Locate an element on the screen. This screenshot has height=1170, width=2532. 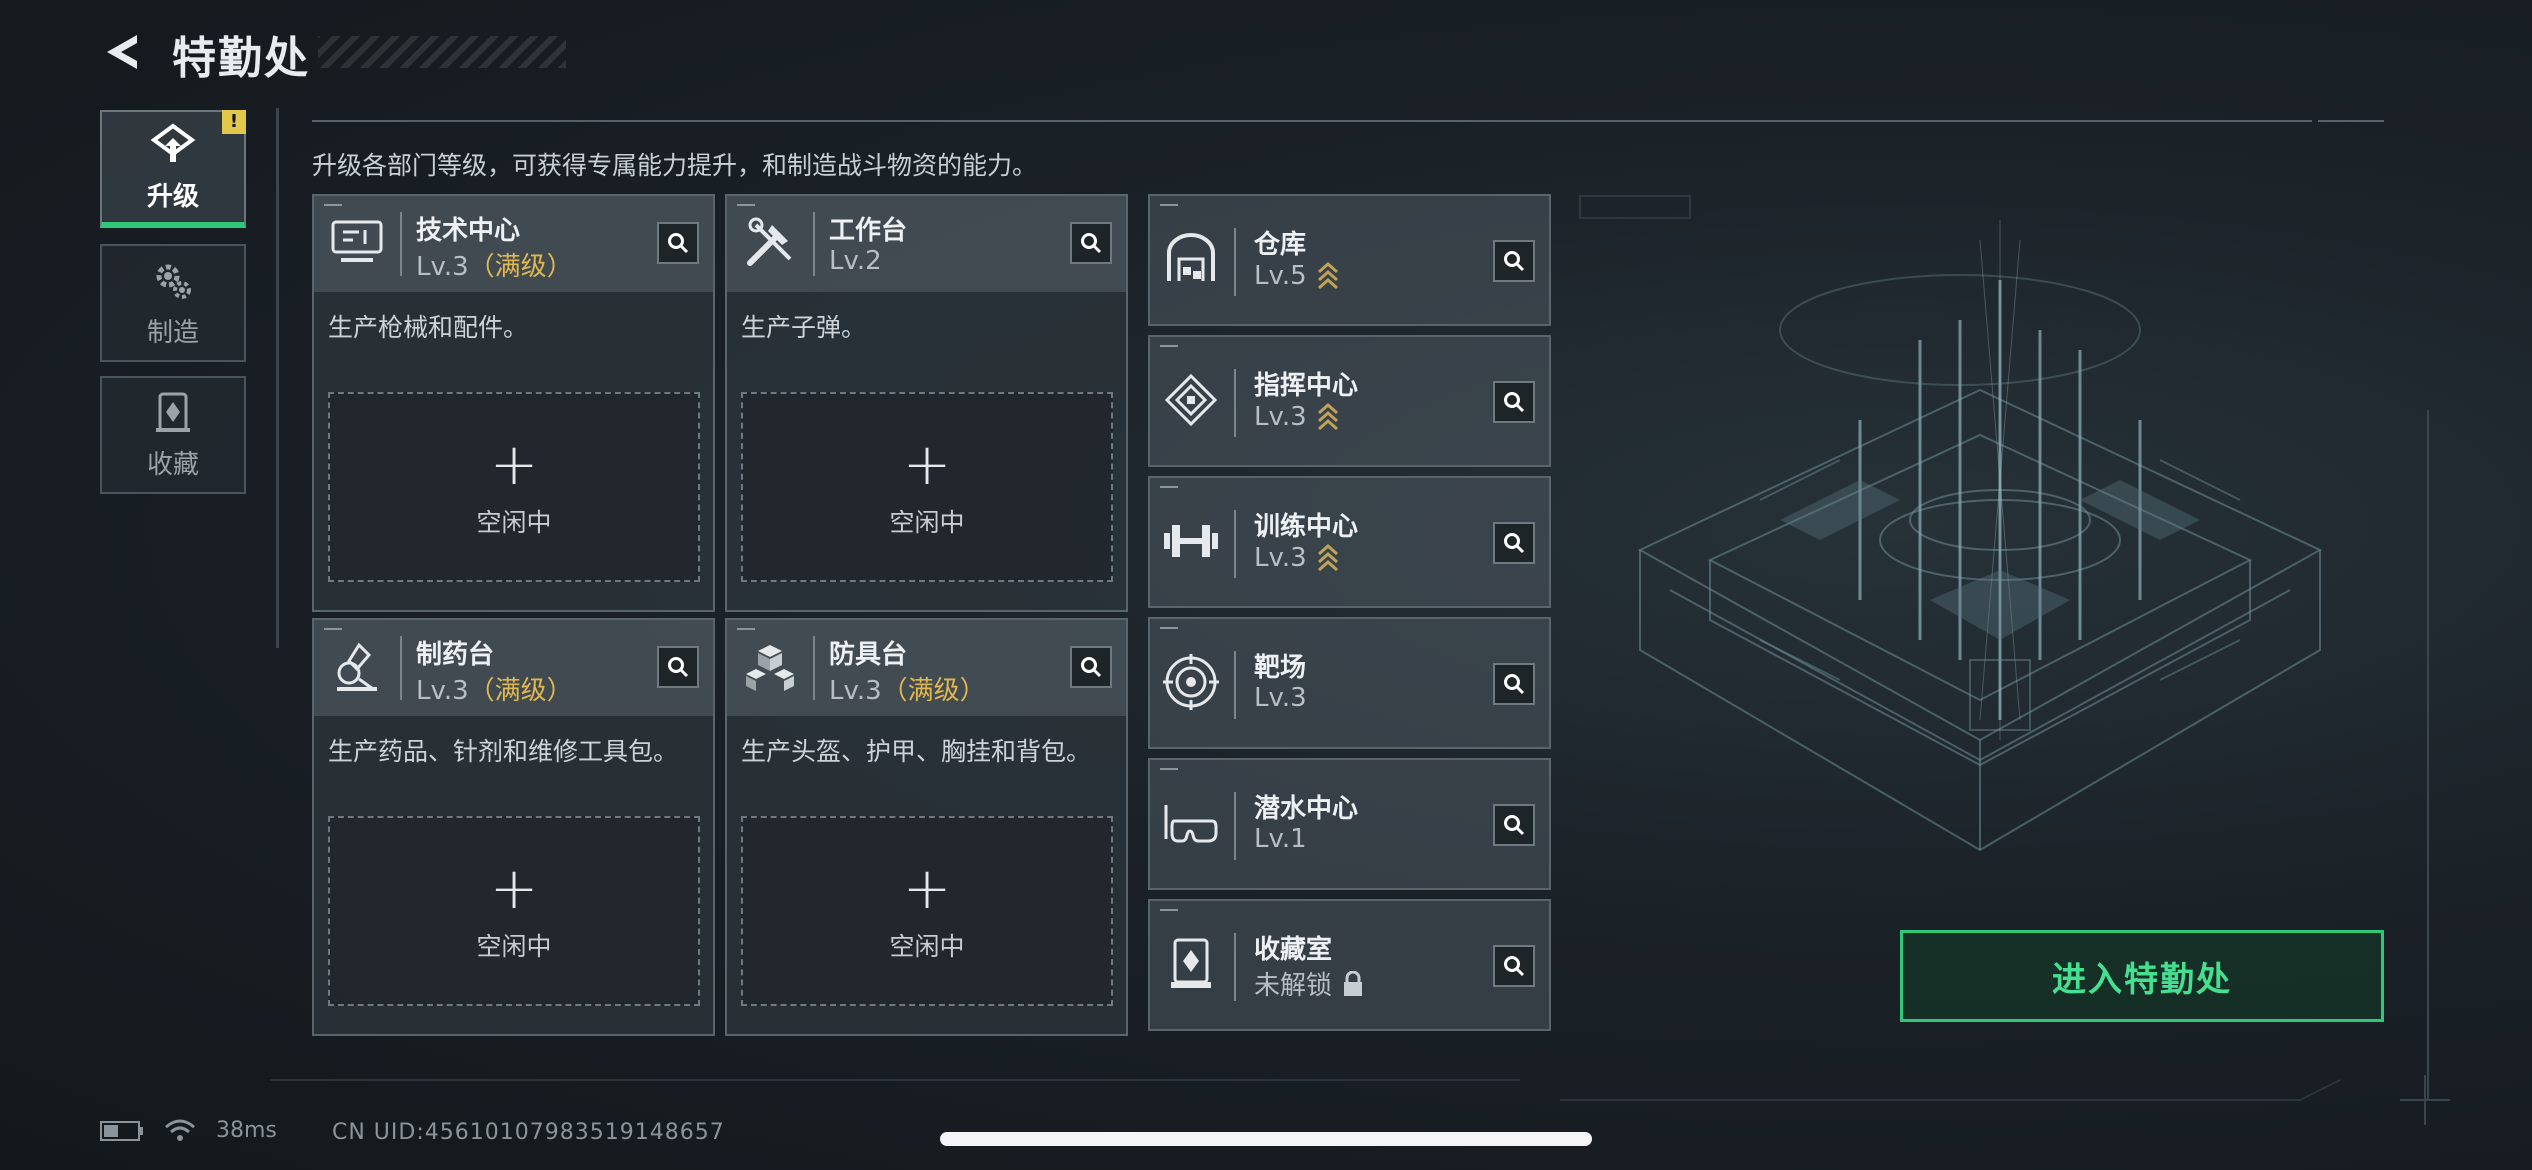
facility-level: 未解锁 is located at coordinates (1309, 983).